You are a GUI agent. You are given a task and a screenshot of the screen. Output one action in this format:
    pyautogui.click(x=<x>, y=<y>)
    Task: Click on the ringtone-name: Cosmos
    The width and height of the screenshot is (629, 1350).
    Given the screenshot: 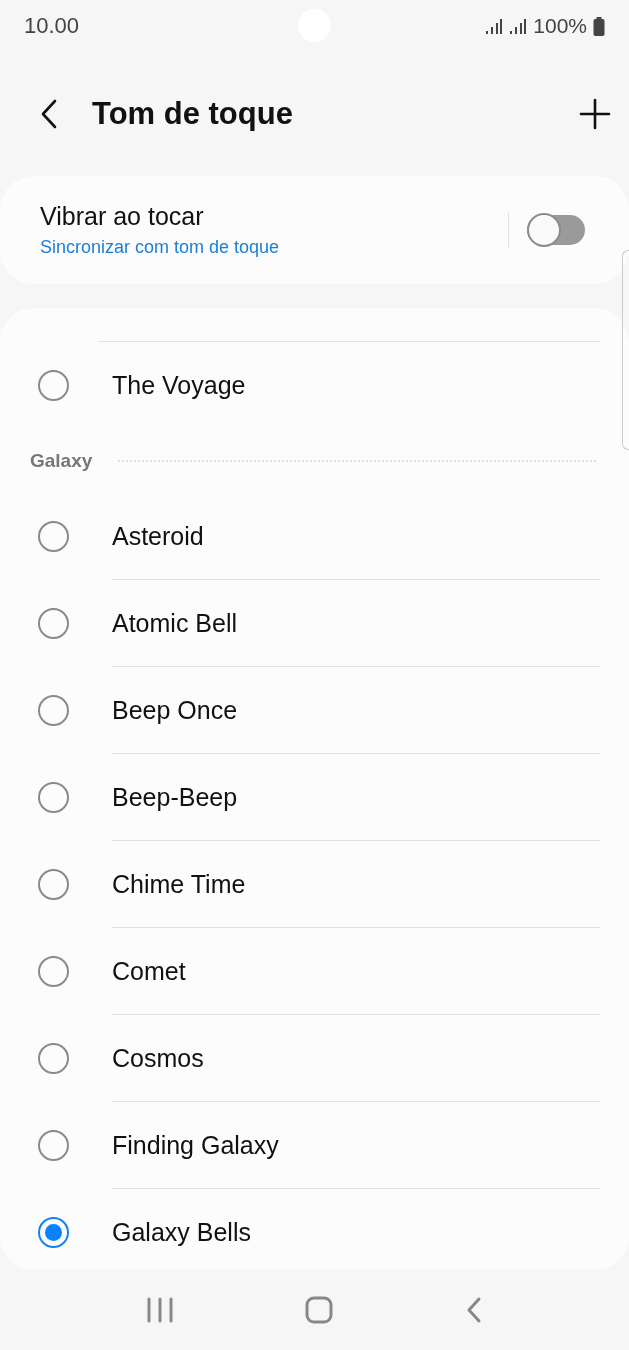 What is the action you would take?
    pyautogui.click(x=158, y=1058)
    